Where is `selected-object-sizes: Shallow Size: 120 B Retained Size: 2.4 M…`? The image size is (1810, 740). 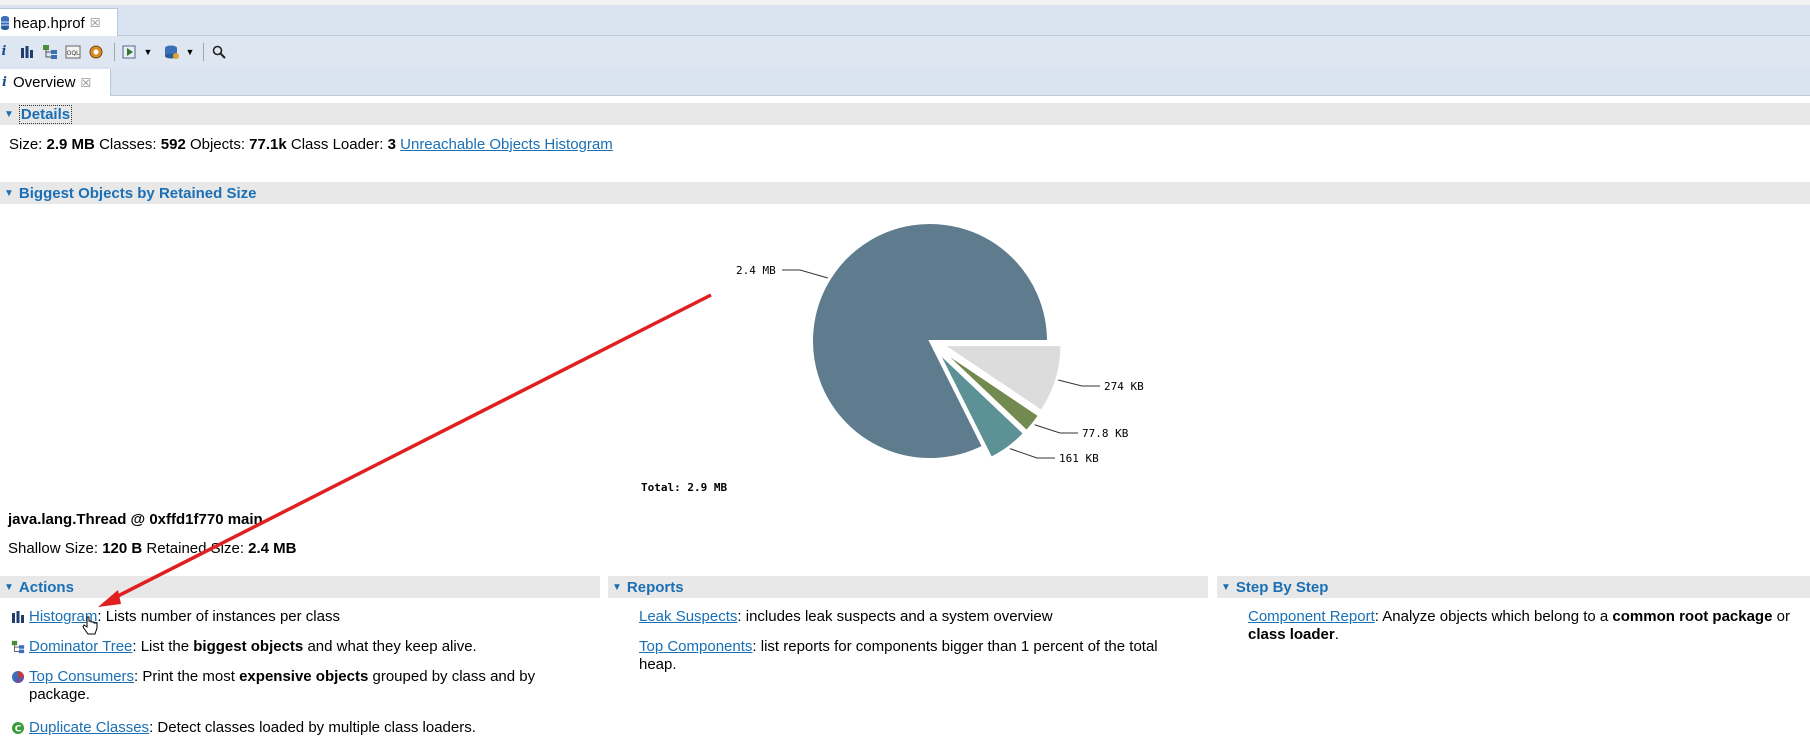 selected-object-sizes: Shallow Size: 120 B Retained Size: 2.4 M… is located at coordinates (152, 548).